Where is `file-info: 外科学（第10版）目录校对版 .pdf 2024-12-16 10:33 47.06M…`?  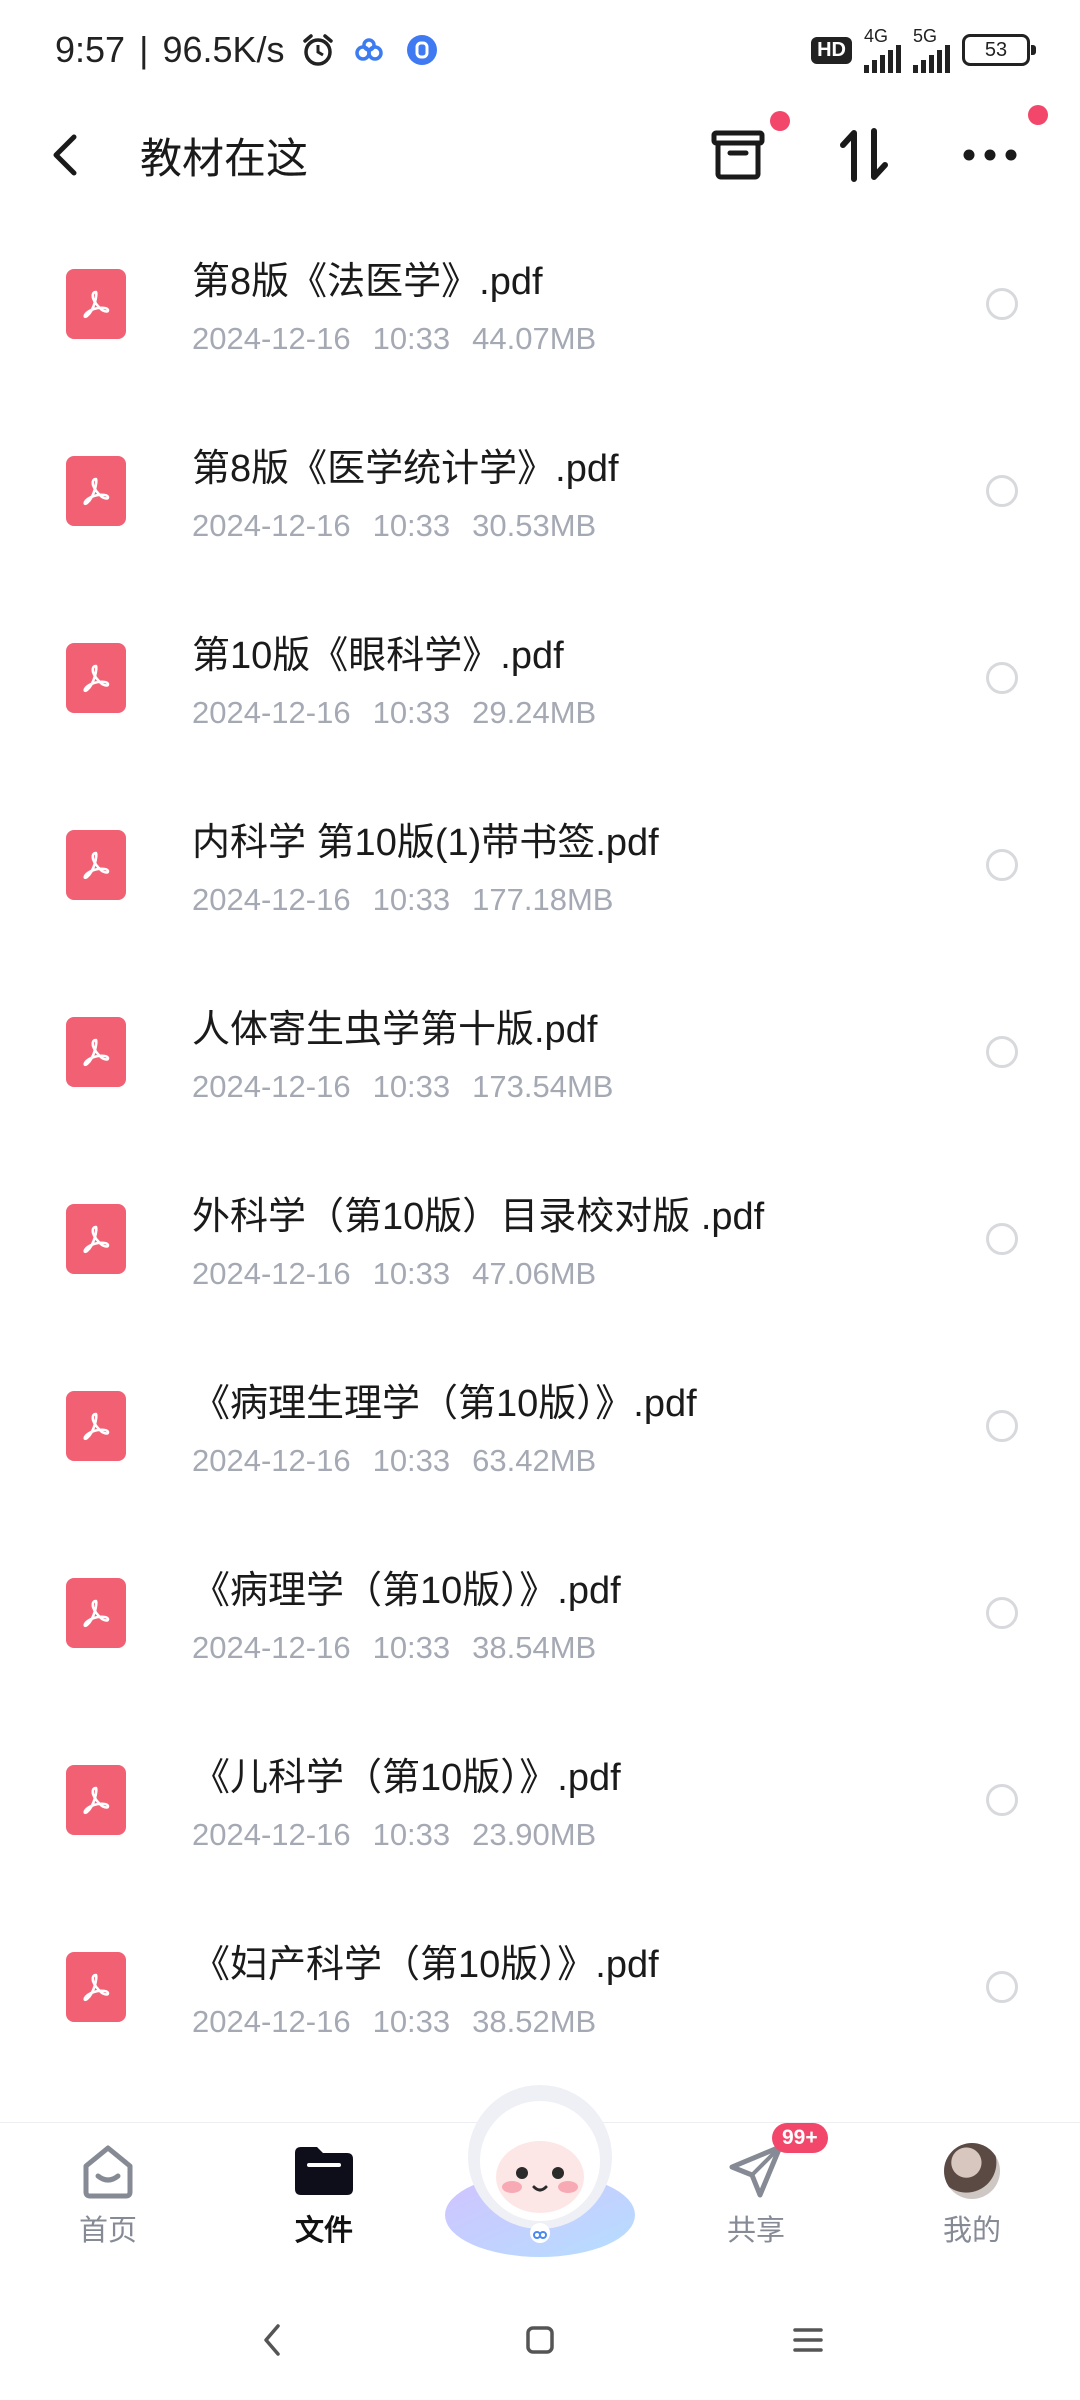 file-info: 外科学（第10版）目录校对版 .pdf 2024-12-16 10:33 47.06M… is located at coordinates (636, 1238).